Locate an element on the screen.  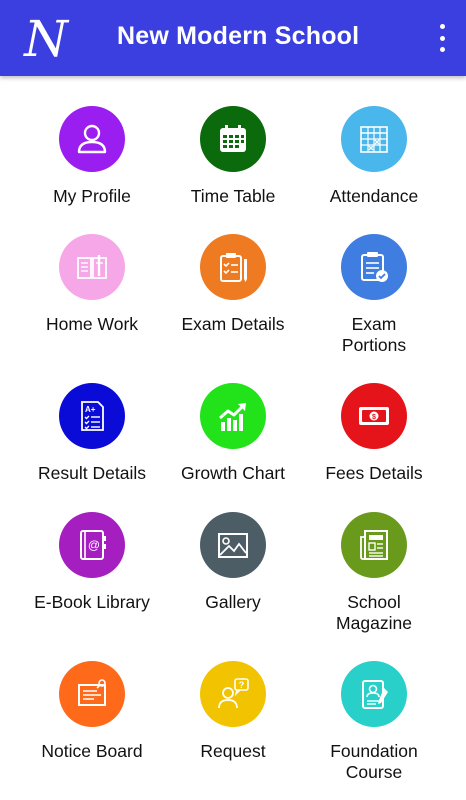
tile-home-work: Home Work is located at coordinates (92, 284).